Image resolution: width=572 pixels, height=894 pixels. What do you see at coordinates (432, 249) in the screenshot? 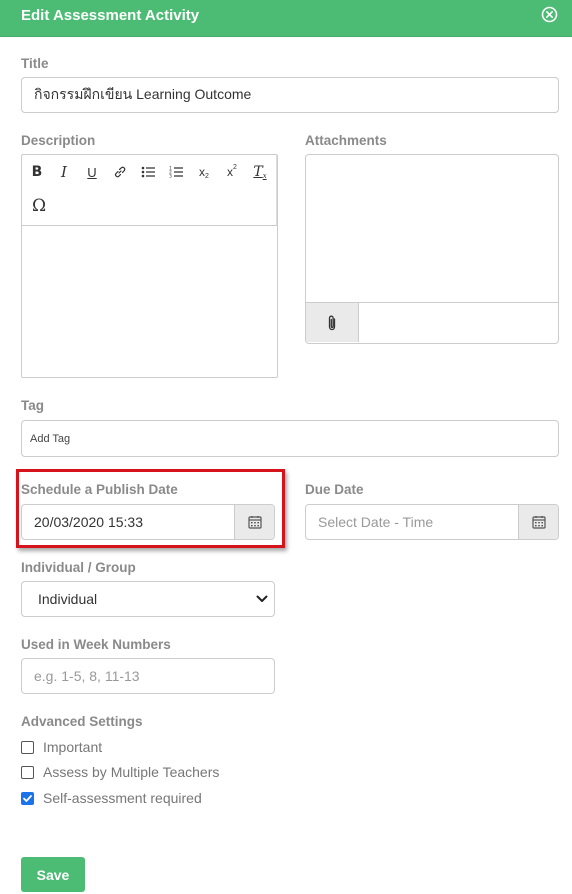
I see `attachments-box` at bounding box center [432, 249].